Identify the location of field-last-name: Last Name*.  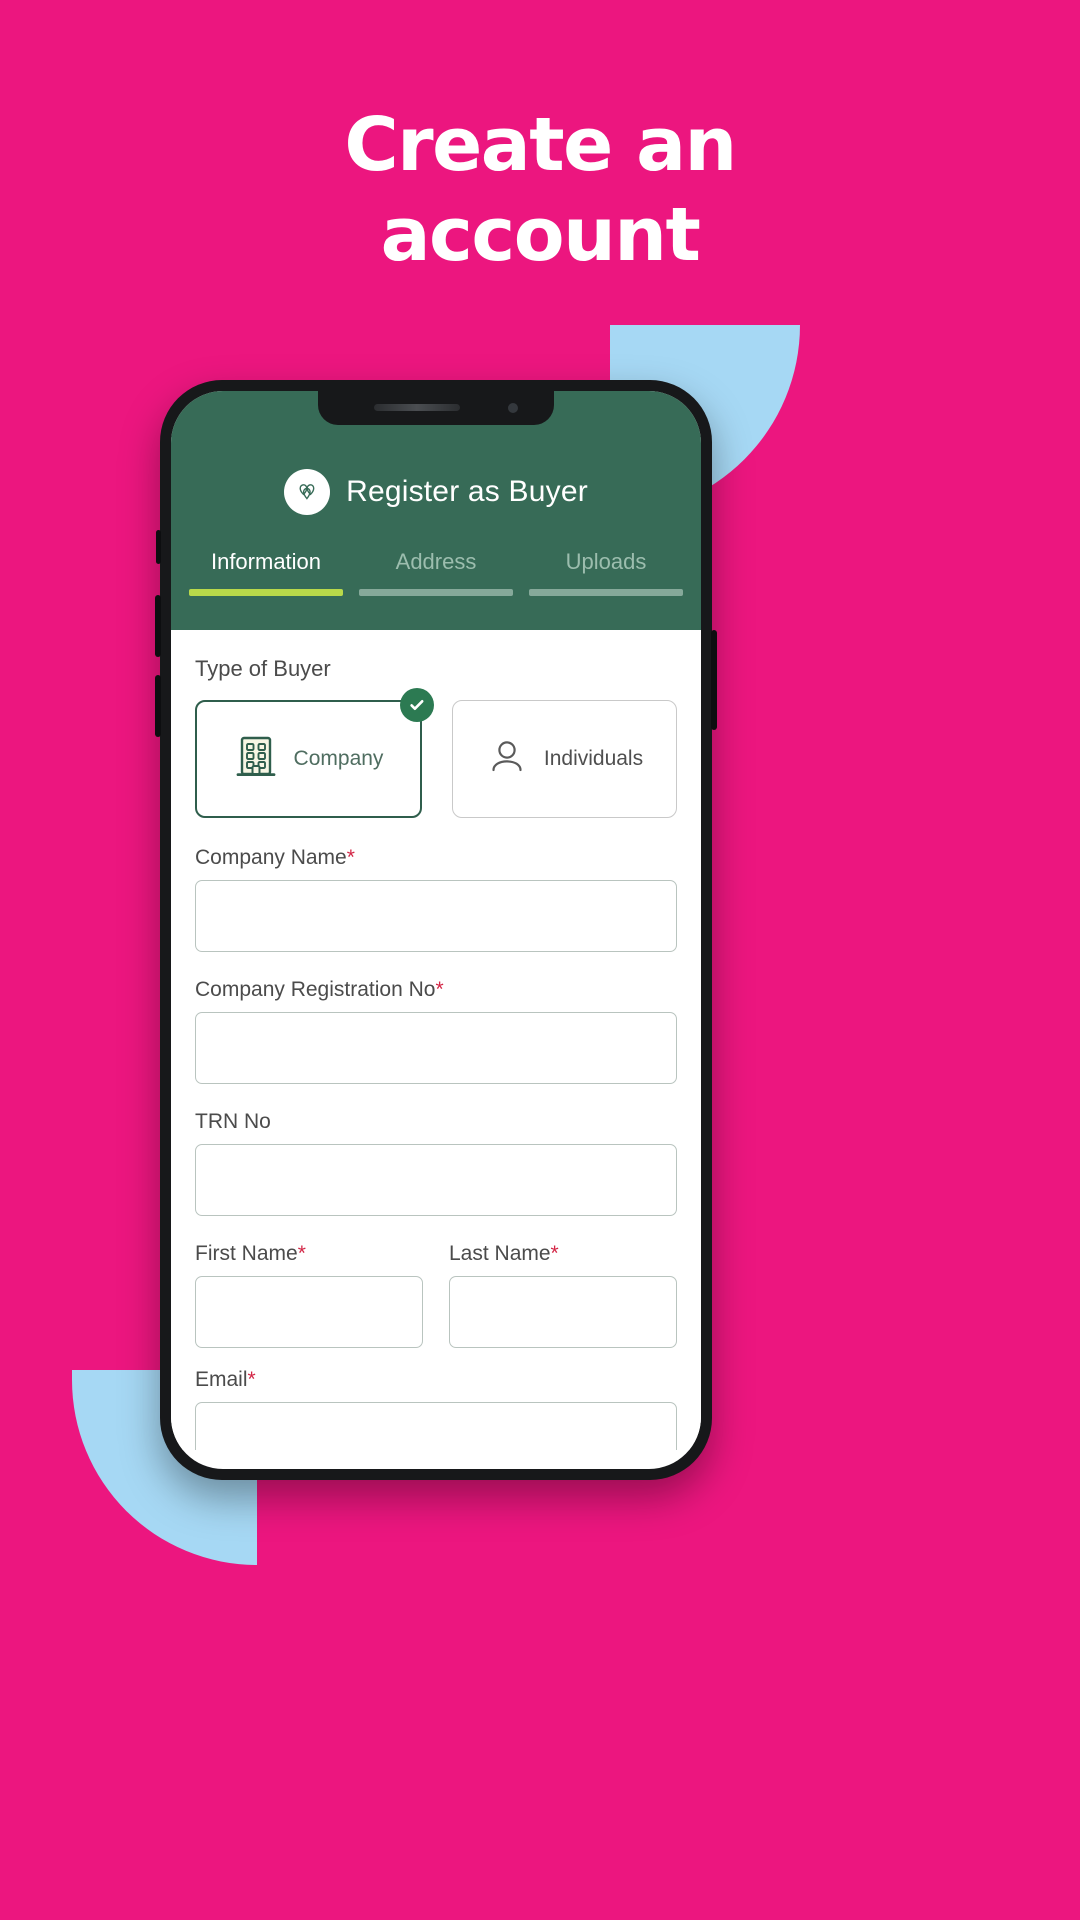
(563, 1305).